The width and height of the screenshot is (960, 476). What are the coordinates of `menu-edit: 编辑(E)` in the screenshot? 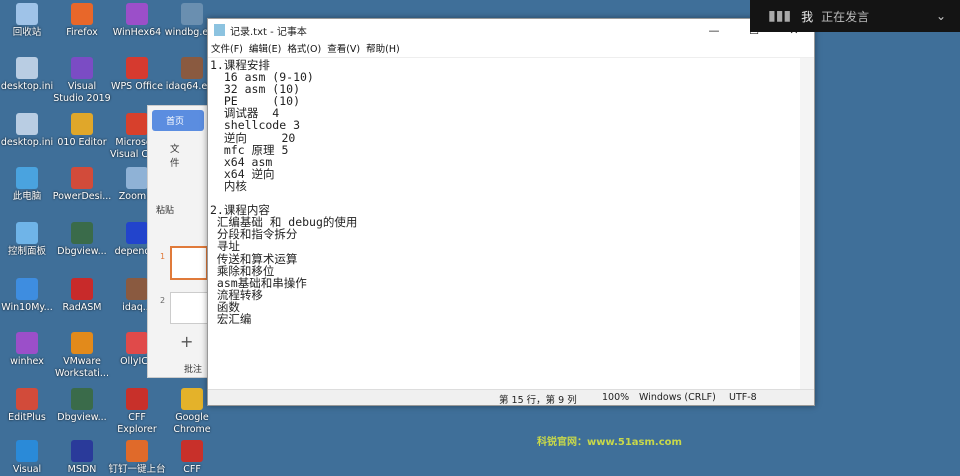 It's located at (265, 49).